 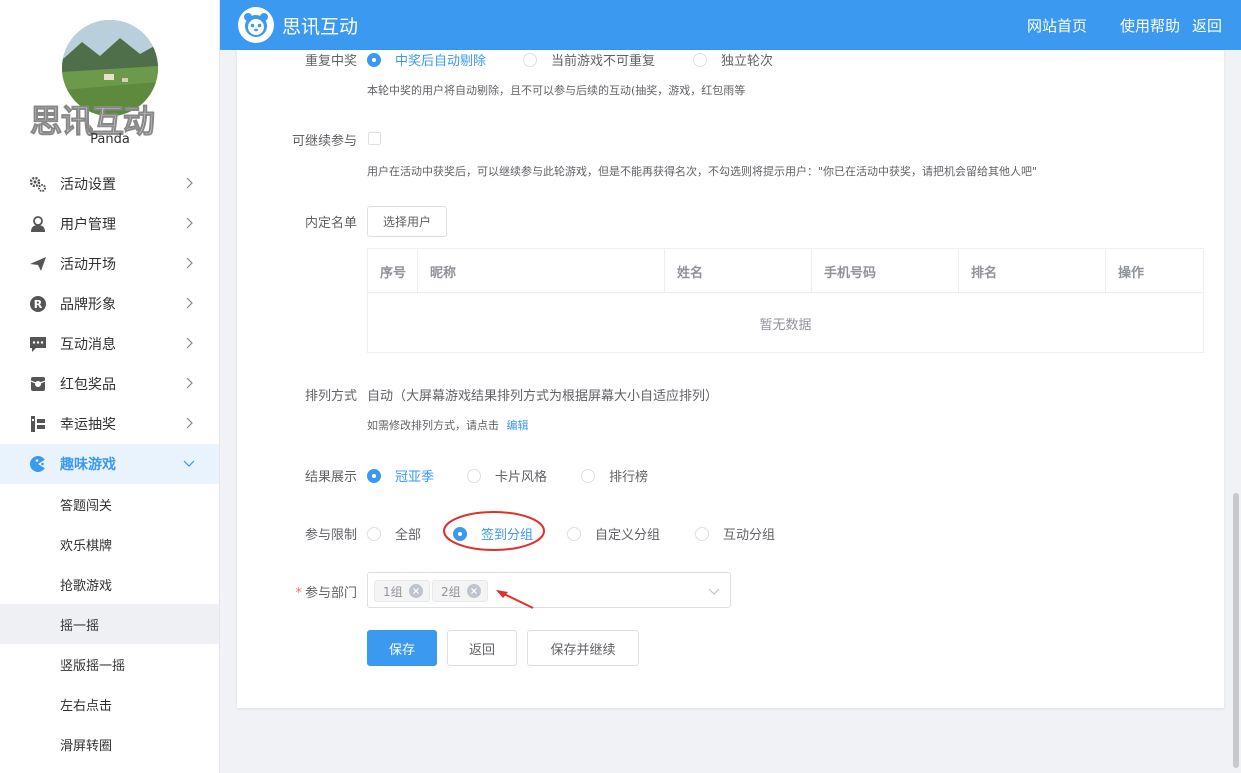 What do you see at coordinates (494, 560) in the screenshot?
I see `annotation-overlay` at bounding box center [494, 560].